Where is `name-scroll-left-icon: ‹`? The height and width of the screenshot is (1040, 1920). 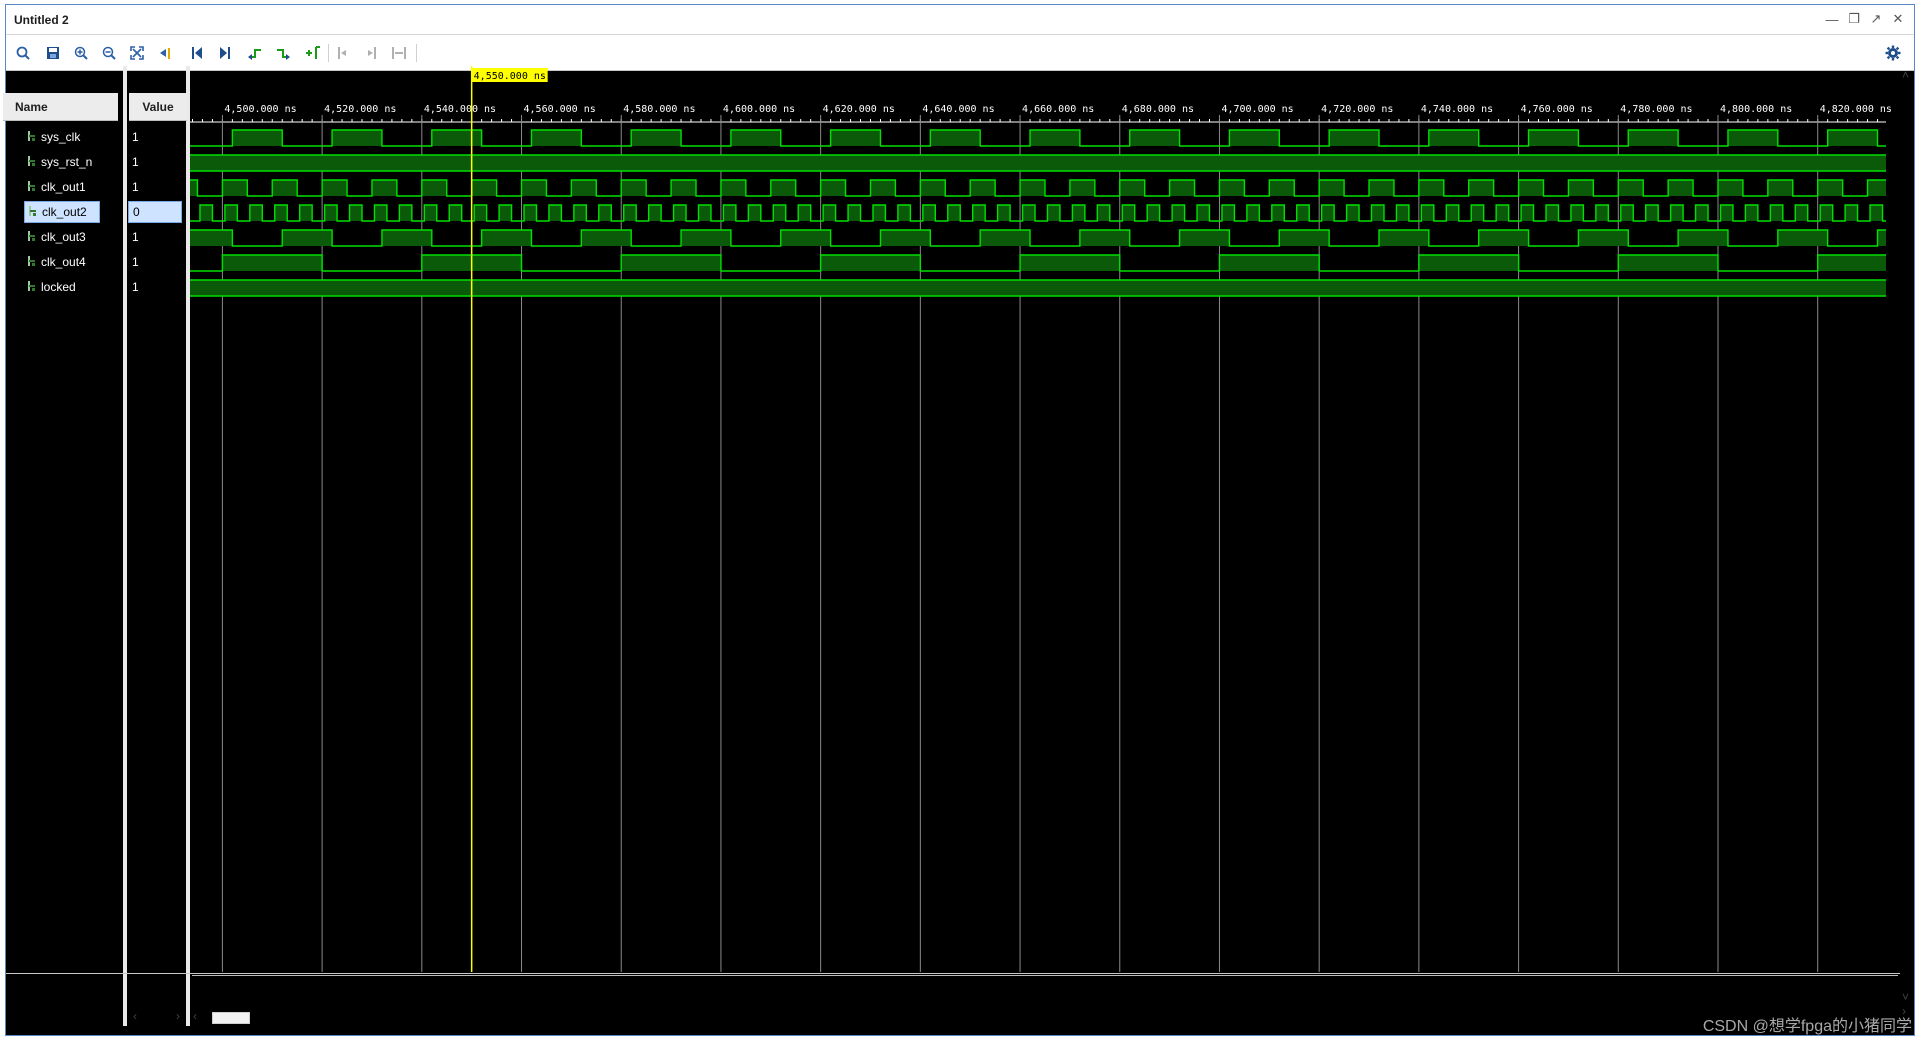
name-scroll-left-icon: ‹ is located at coordinates (135, 1016).